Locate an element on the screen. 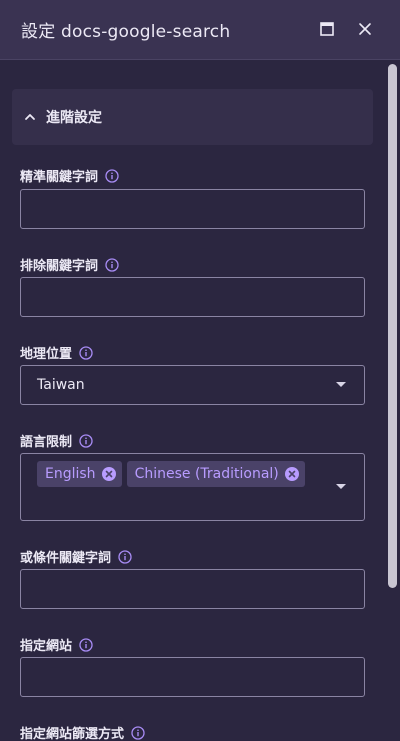  site-input is located at coordinates (192, 677).